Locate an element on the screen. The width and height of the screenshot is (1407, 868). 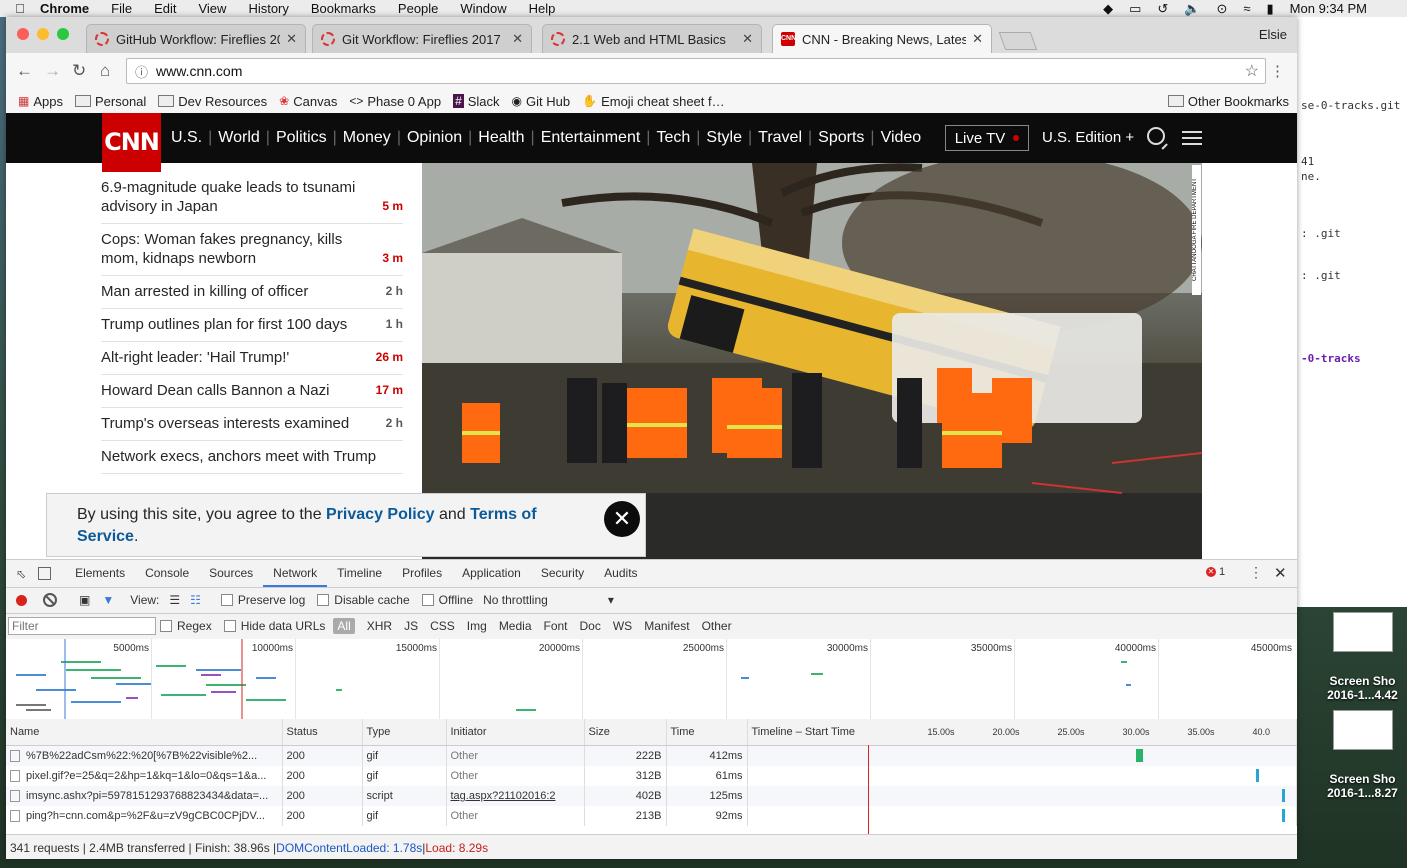
filter-js: JS is located at coordinates (411, 626).